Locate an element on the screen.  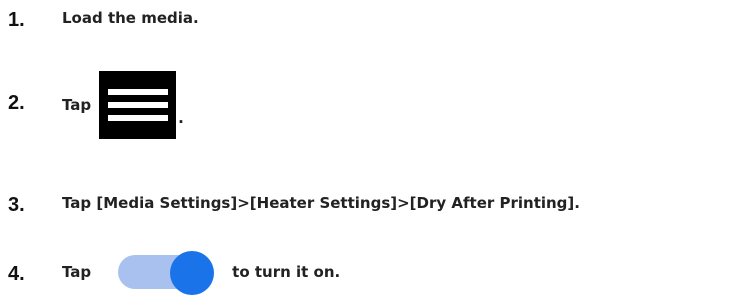
step-text: Tap . is located at coordinates (123, 105).